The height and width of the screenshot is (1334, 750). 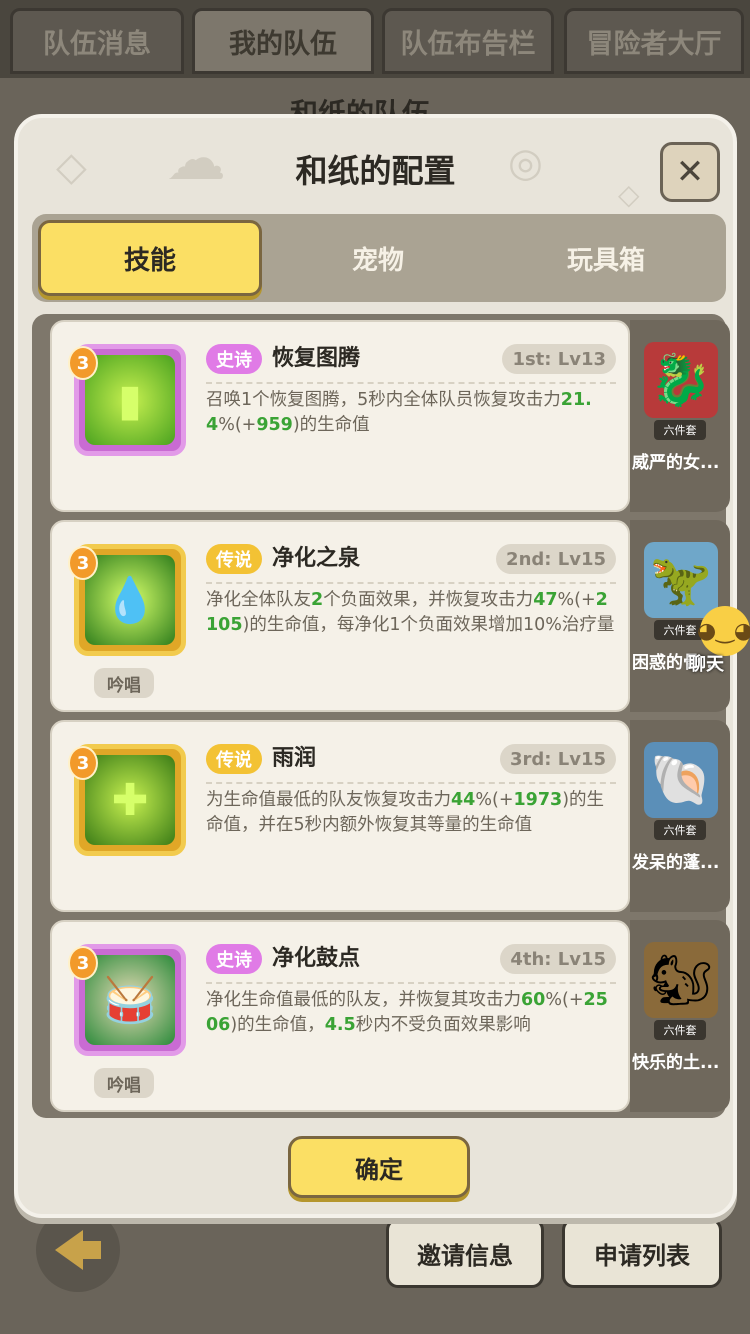 What do you see at coordinates (316, 958) in the screenshot?
I see `skill-name: 净化鼓点` at bounding box center [316, 958].